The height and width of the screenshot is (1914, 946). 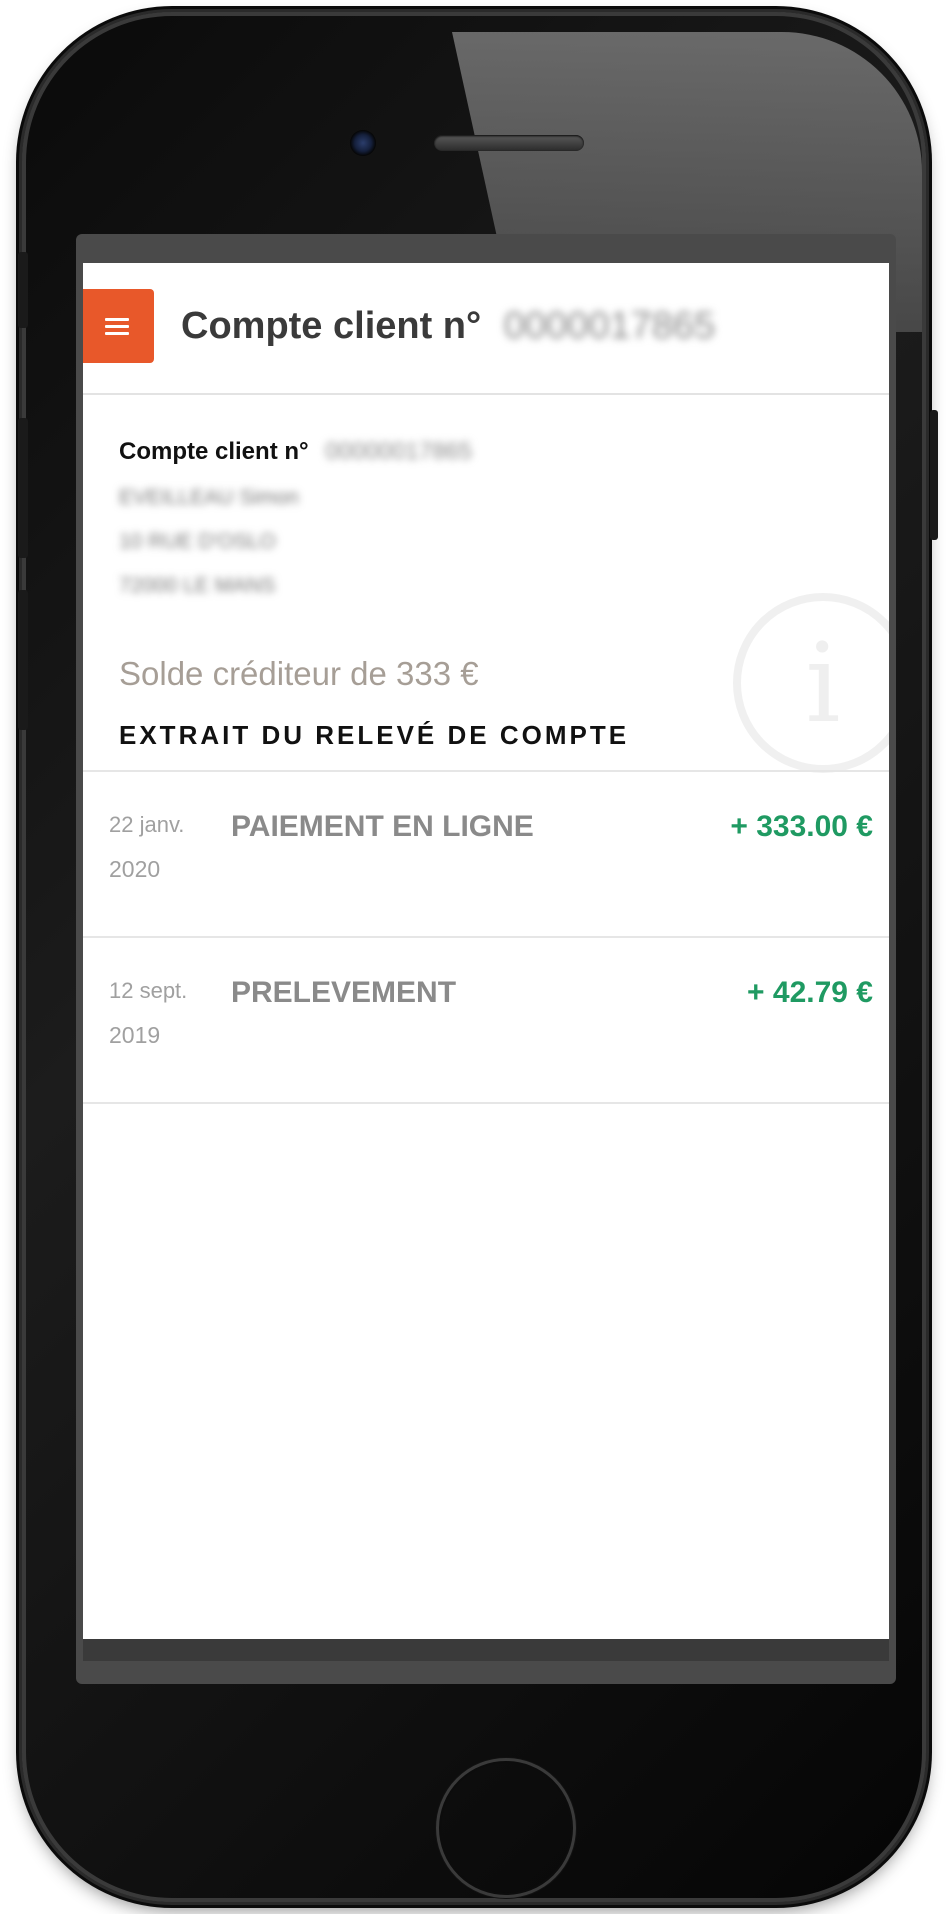 I want to click on volume-up-button, so click(x=23, y=488).